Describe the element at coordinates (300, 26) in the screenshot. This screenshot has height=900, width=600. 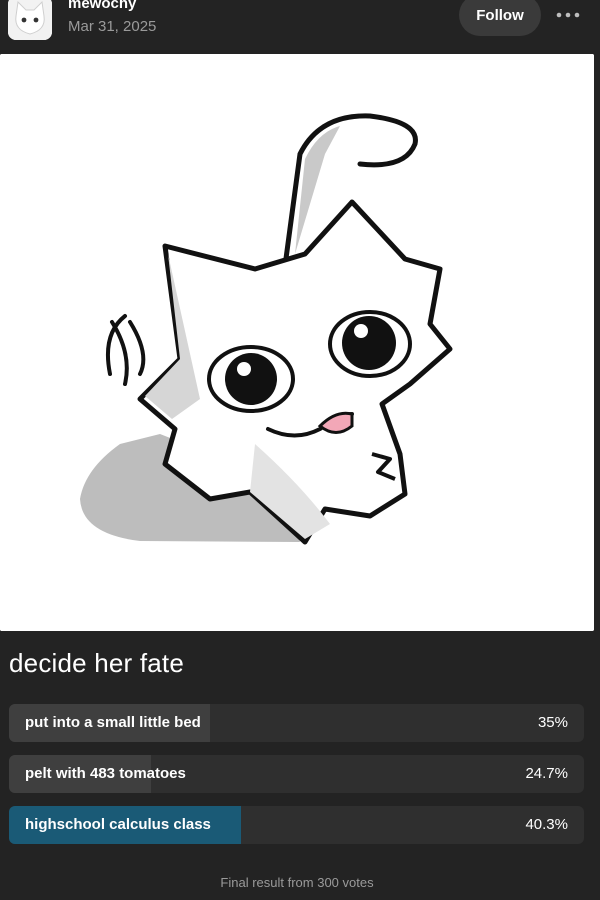
I see `post-header: mewochy Mar 31, 2025 Follow` at that location.